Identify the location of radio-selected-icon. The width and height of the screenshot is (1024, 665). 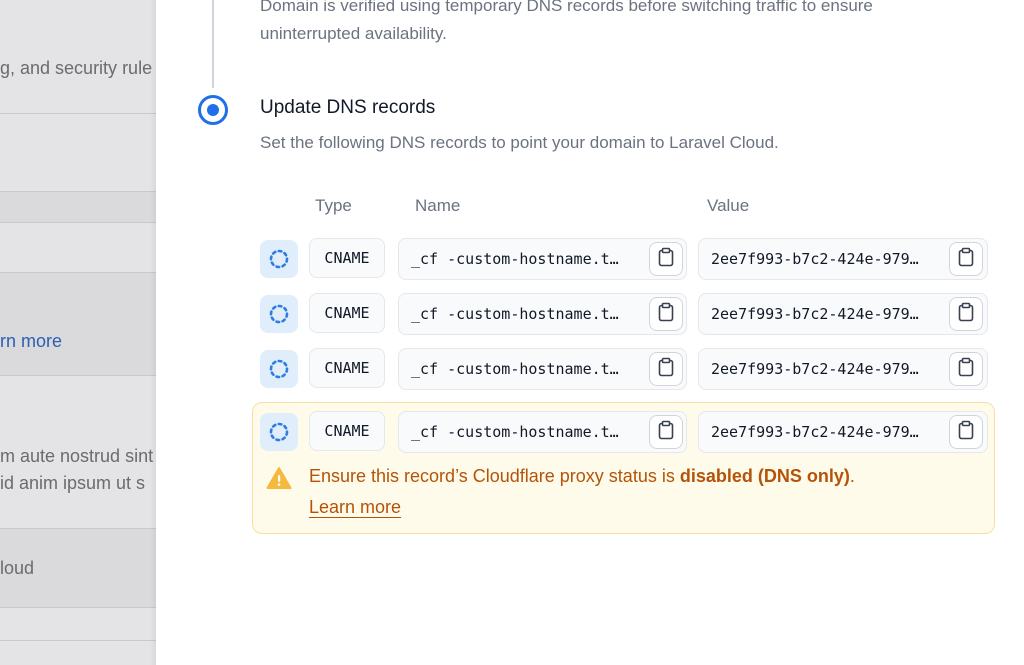
(213, 110).